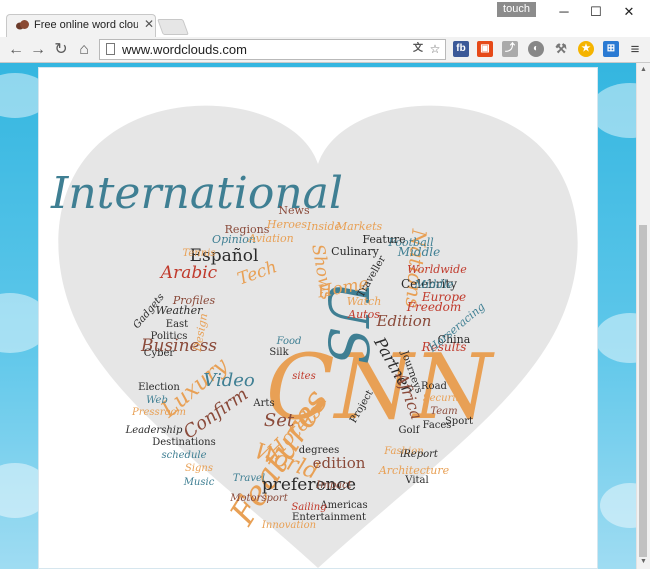 This screenshot has width=650, height=573. I want to click on cloud-word: Middle, so click(434, 284).